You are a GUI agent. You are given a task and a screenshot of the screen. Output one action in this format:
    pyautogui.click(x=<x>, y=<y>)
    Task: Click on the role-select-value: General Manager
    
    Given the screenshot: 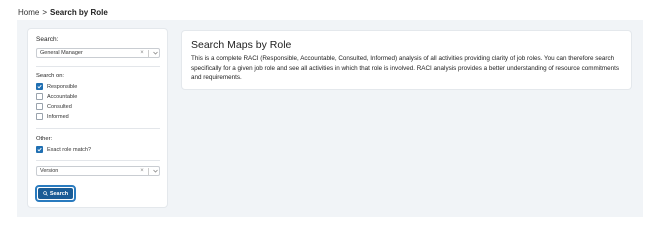 What is the action you would take?
    pyautogui.click(x=61, y=53)
    